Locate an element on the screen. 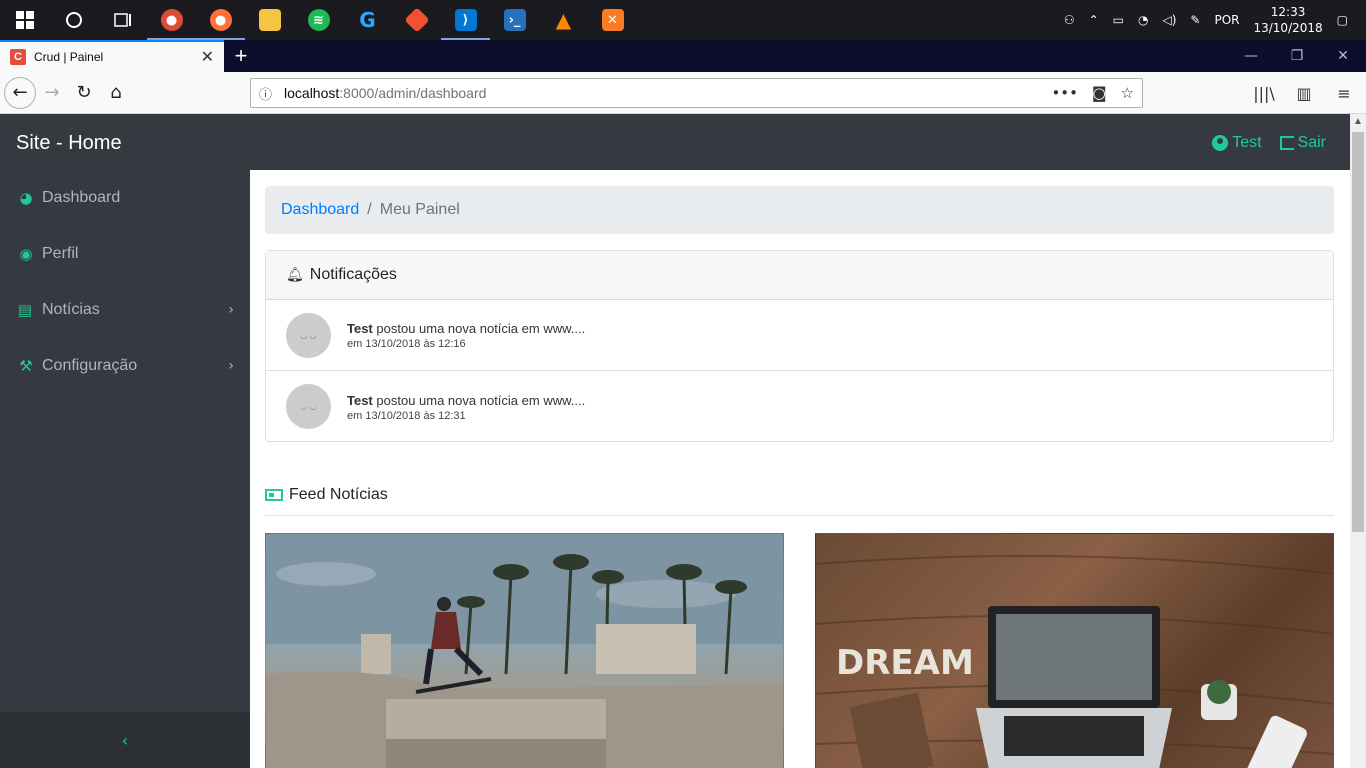 This screenshot has height=768, width=1366. url-bar: ⓘ localhost:8000/admin/dashboard ••• ◙ ☆ is located at coordinates (696, 93).